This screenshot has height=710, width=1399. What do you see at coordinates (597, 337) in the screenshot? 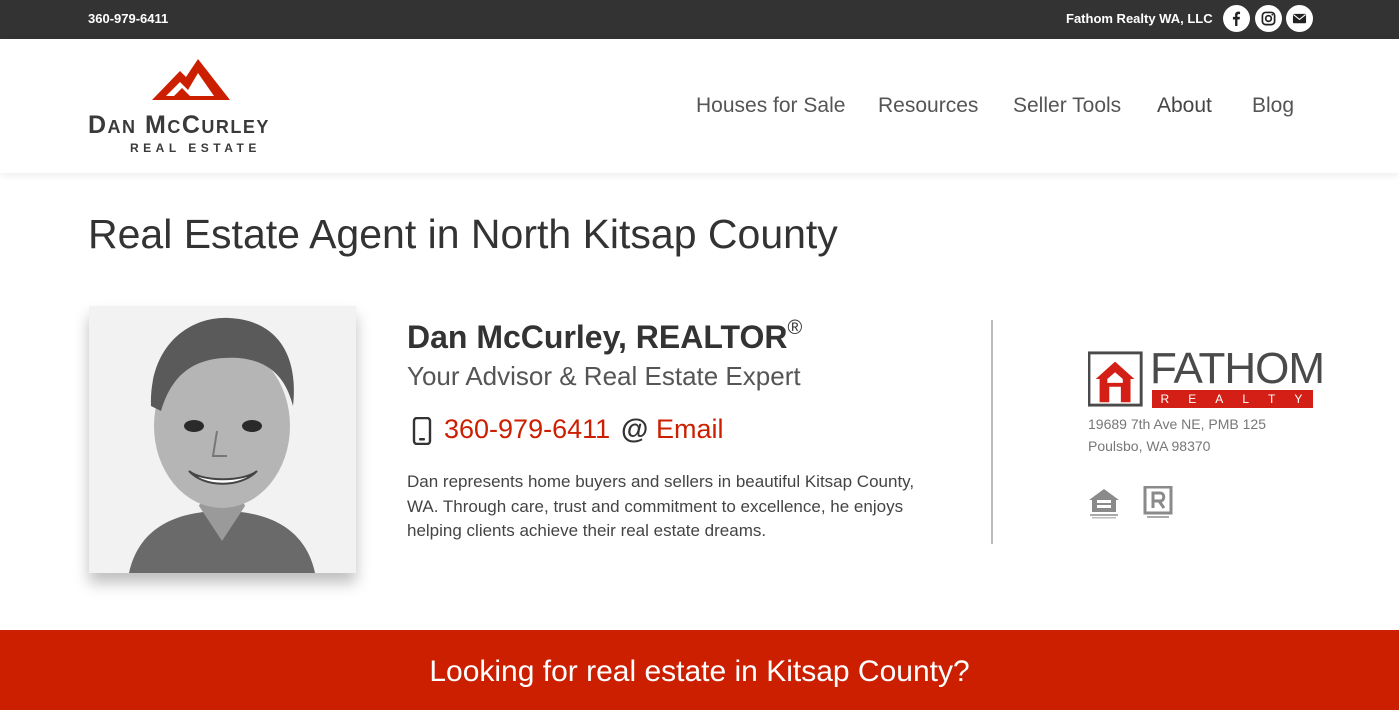
I see `agent-name-text: Dan McCurley, REALTOR` at bounding box center [597, 337].